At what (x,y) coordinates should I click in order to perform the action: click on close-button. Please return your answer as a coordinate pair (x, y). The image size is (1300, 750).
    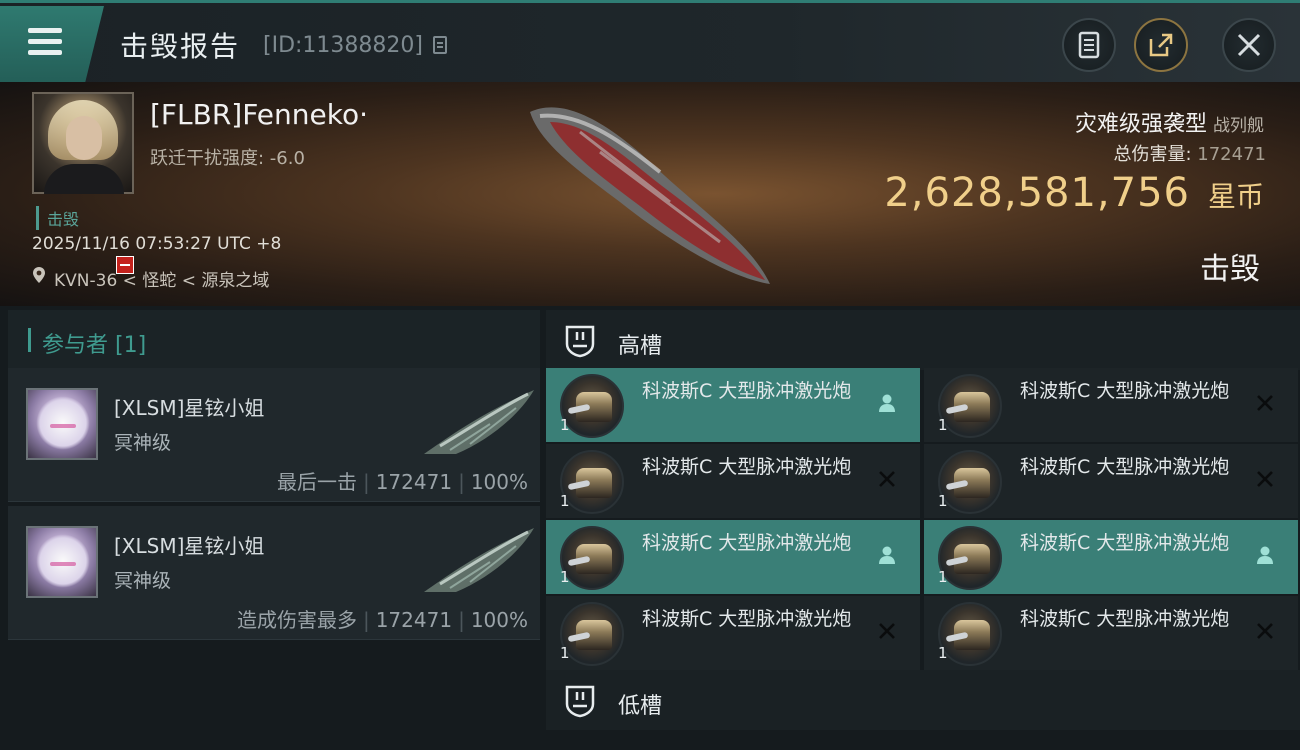
    Looking at the image, I should click on (1249, 45).